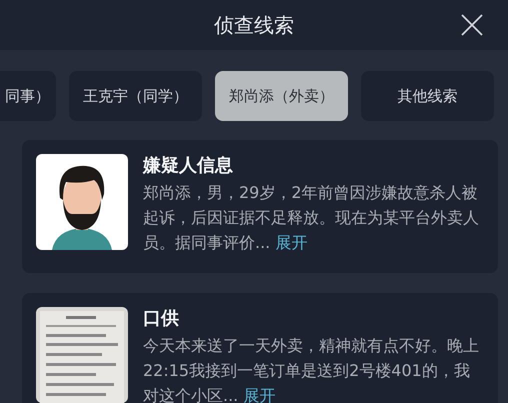 The height and width of the screenshot is (403, 508). I want to click on card-title: 口供, so click(161, 319).